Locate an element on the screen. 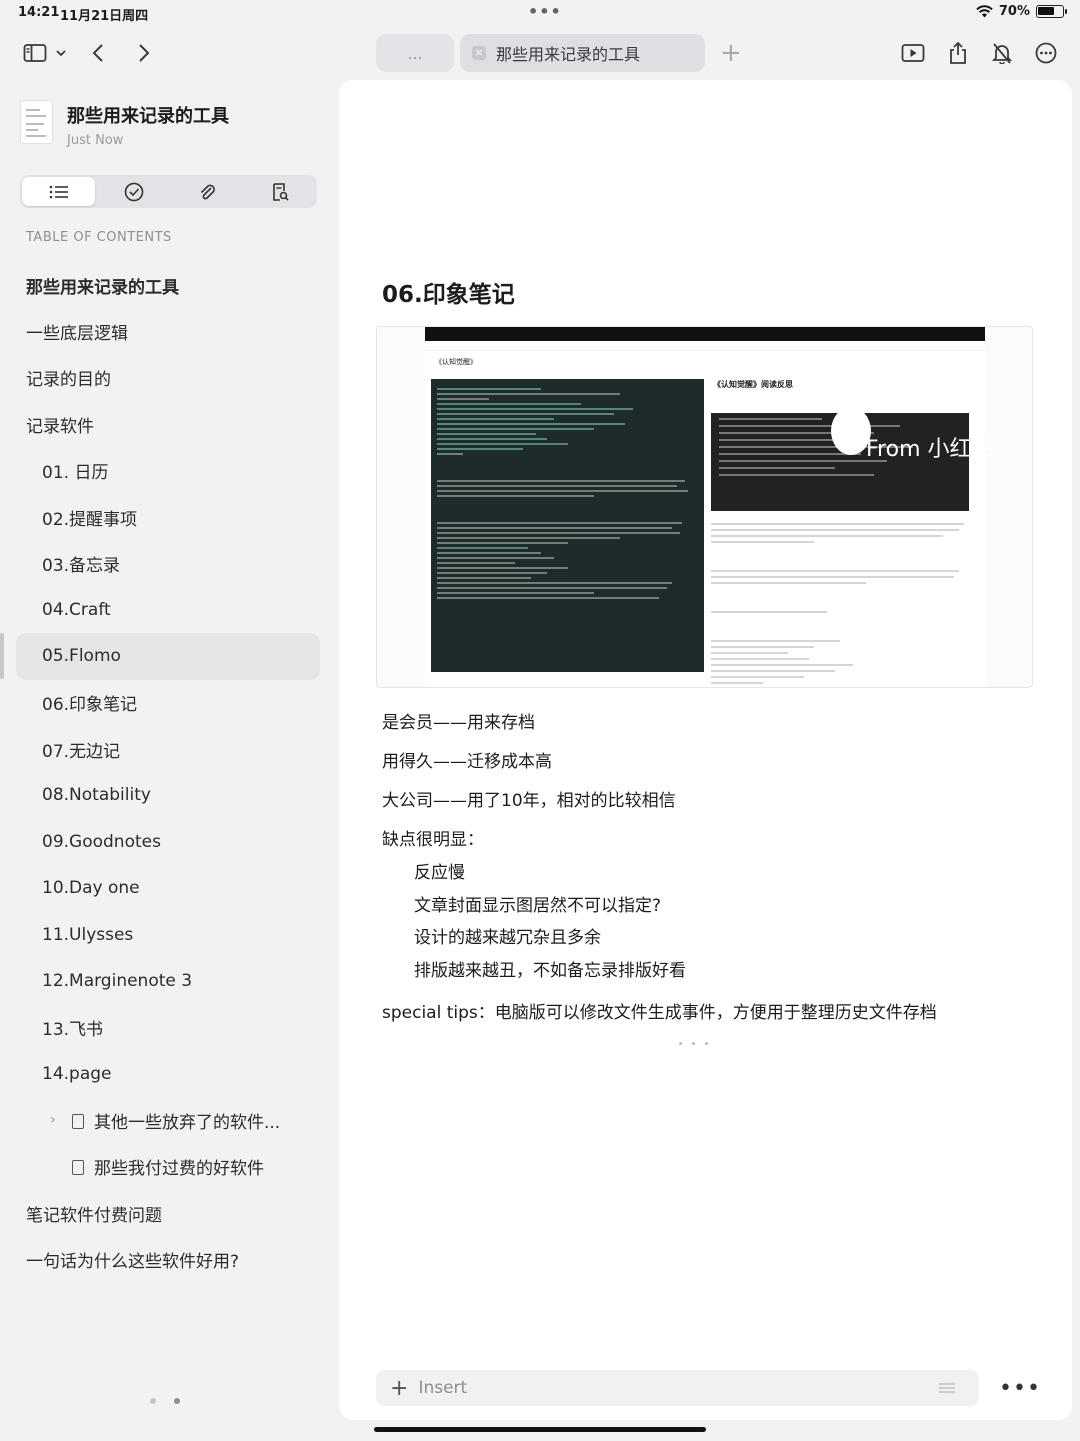 The width and height of the screenshot is (1080, 1441). status-time: 14:21 is located at coordinates (39, 12).